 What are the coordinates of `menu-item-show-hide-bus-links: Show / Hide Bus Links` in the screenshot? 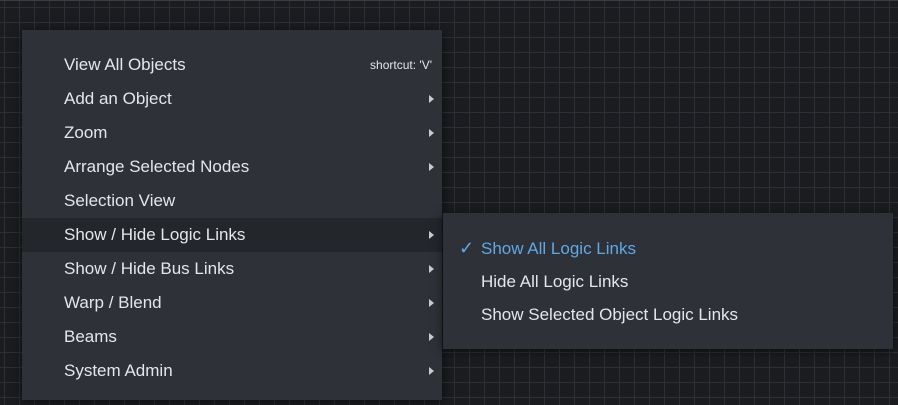 It's located at (232, 269).